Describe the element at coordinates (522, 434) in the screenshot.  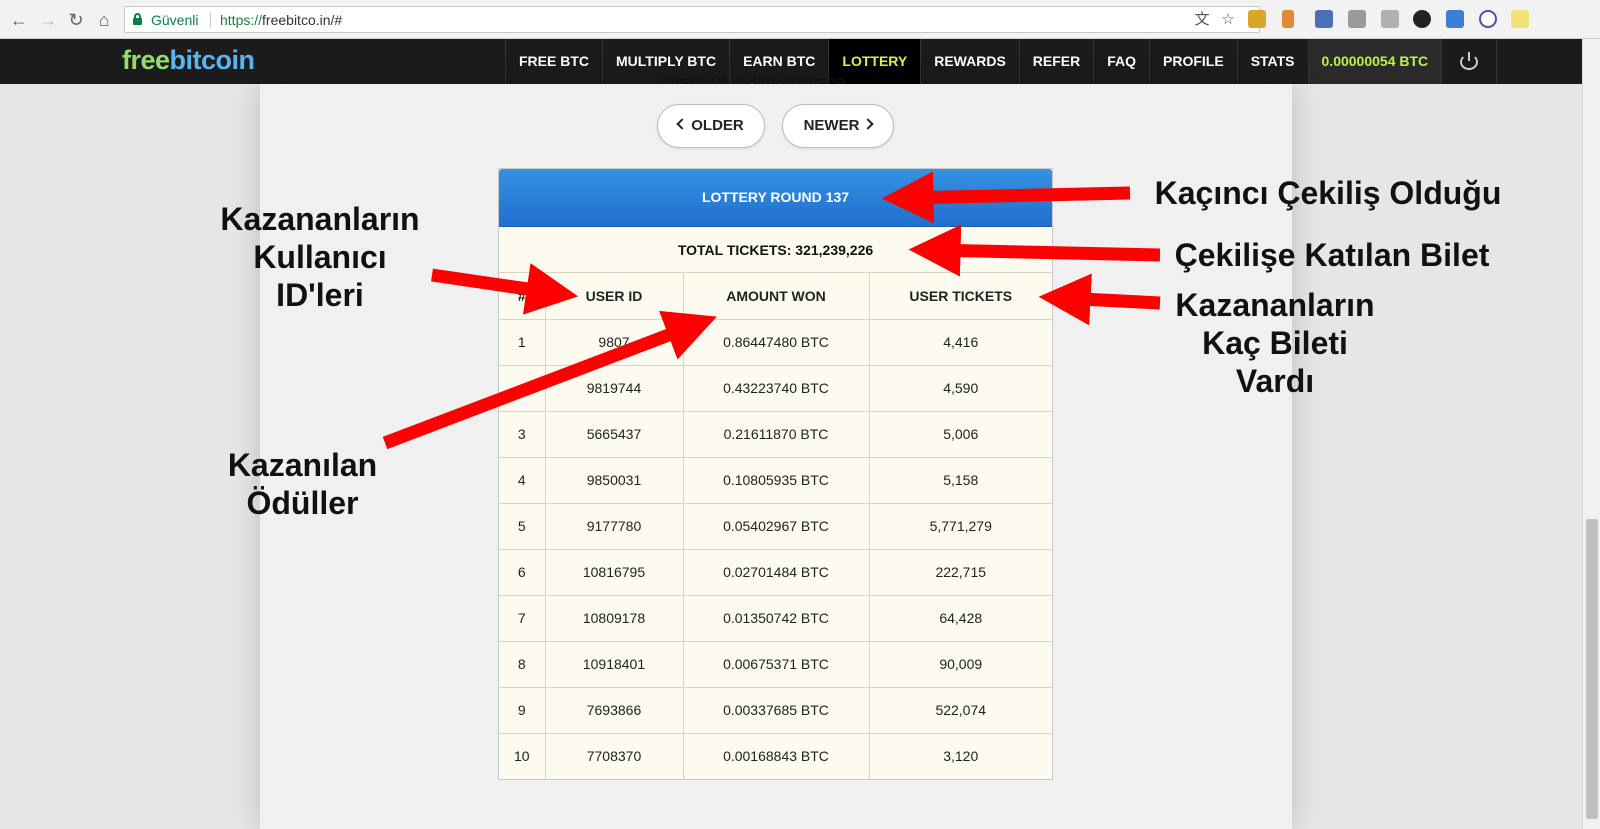
I see `cell-rank: 3` at that location.